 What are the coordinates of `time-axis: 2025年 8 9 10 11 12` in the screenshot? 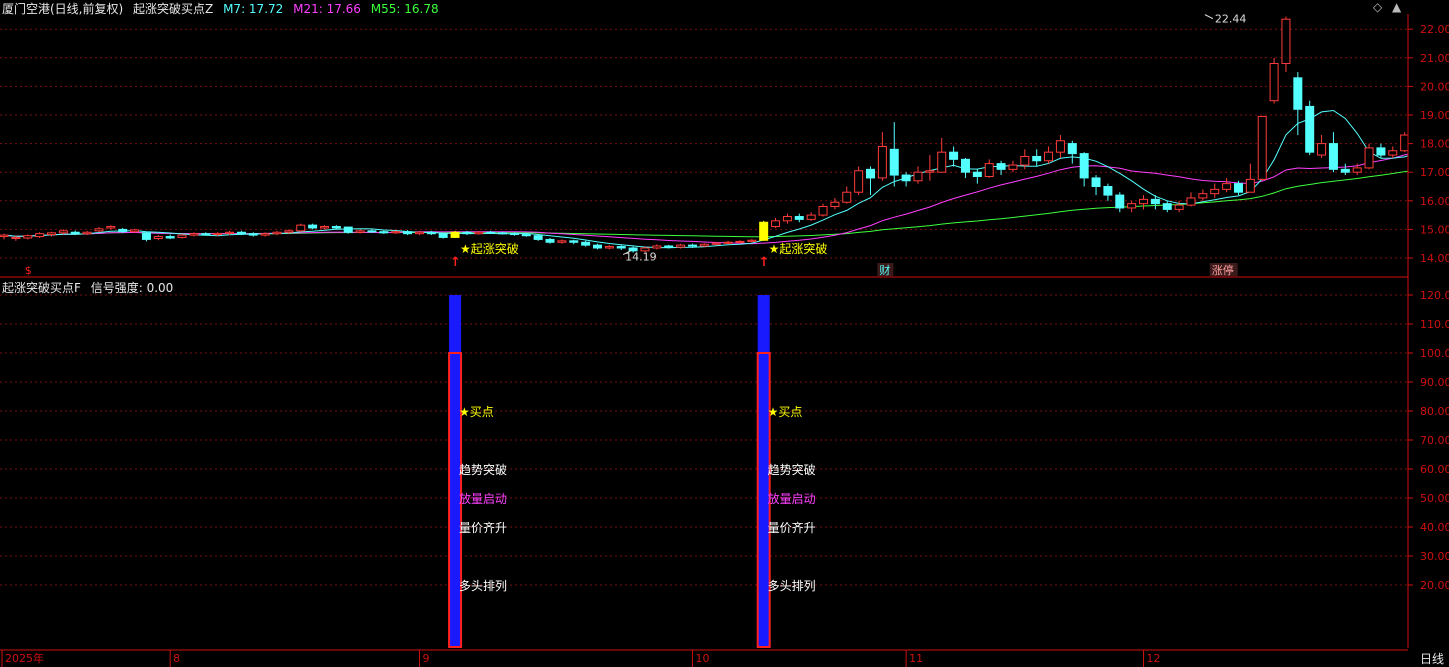 It's located at (581, 658).